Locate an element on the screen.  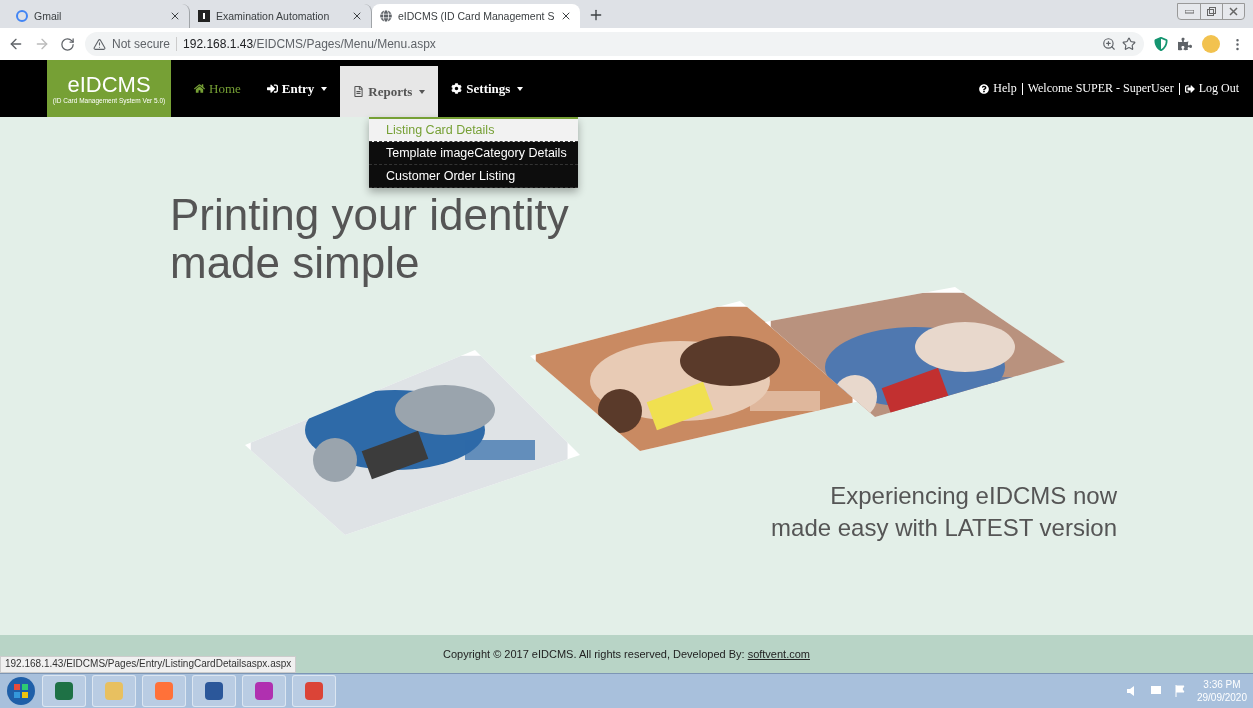
back-icon is located at coordinates (16, 44).